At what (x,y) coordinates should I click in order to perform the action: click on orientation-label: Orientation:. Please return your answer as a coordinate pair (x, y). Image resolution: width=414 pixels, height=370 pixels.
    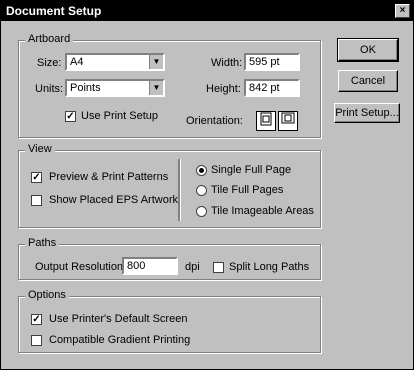
    Looking at the image, I should click on (214, 121).